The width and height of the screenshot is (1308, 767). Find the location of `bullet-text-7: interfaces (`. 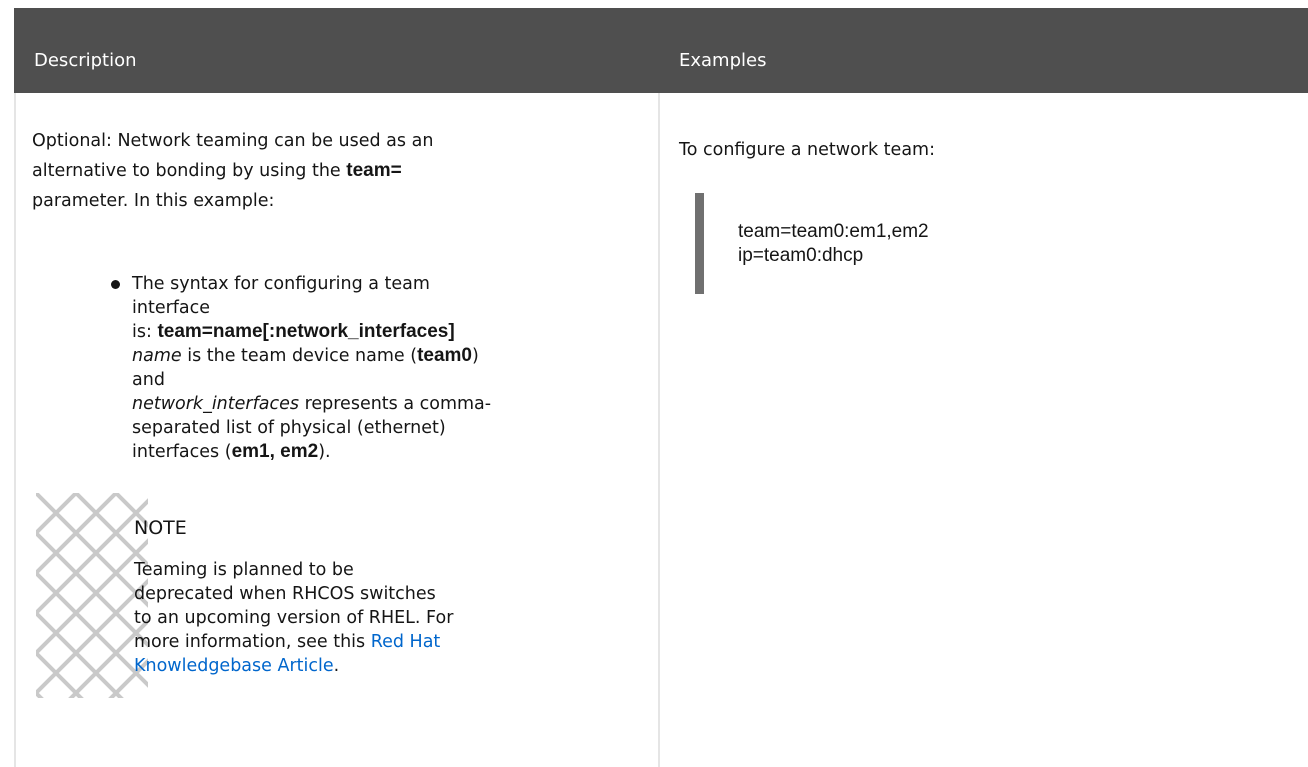

bullet-text-7: interfaces ( is located at coordinates (182, 452).